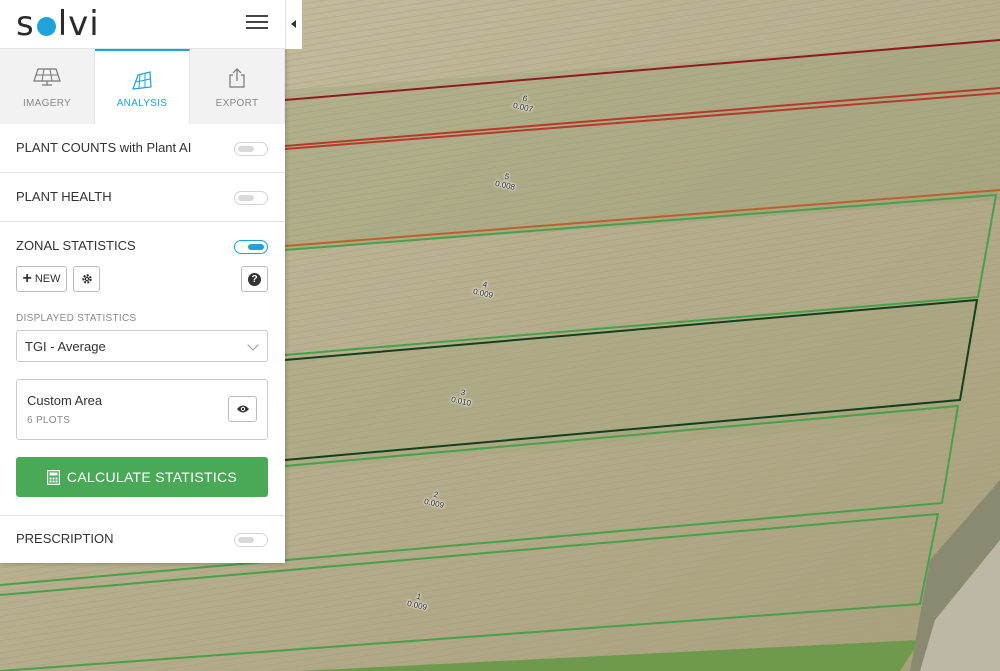 This screenshot has height=671, width=1000. I want to click on settings-button, so click(86, 279).